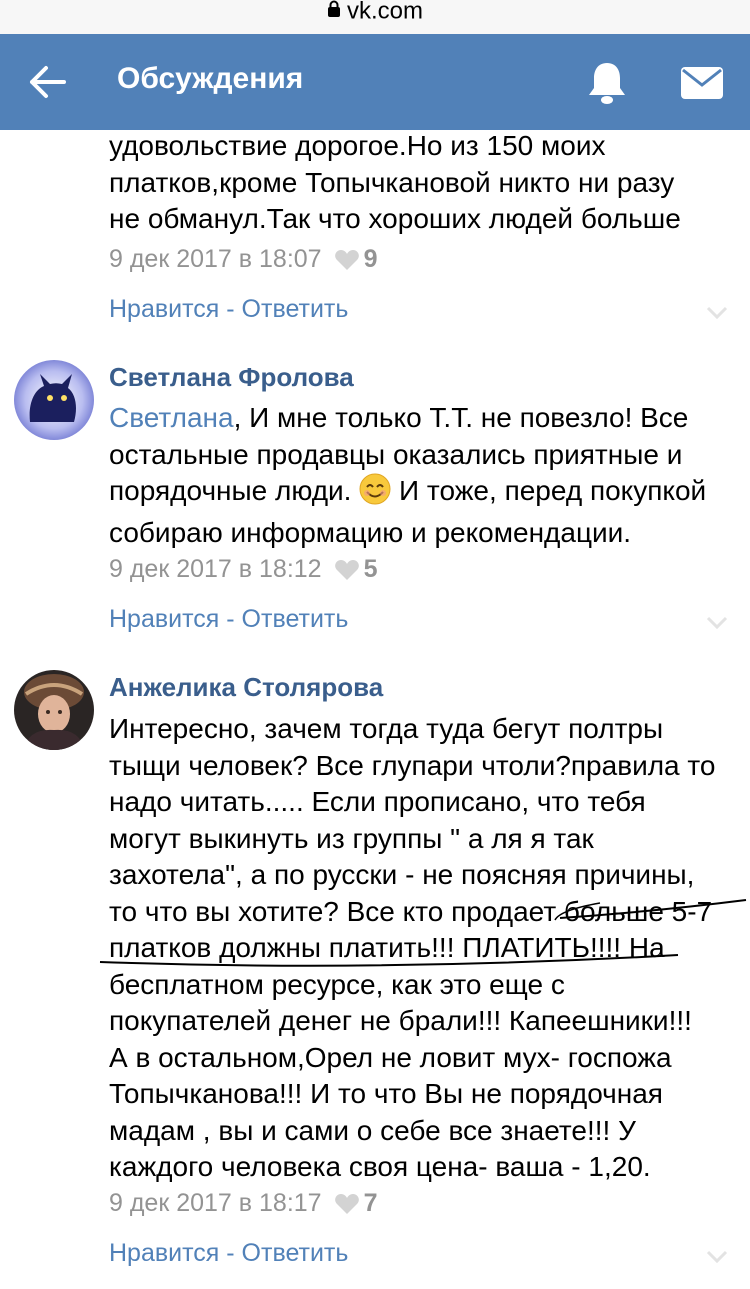 This screenshot has height=1289, width=750. Describe the element at coordinates (370, 569) in the screenshot. I see `like-count: 5` at that location.